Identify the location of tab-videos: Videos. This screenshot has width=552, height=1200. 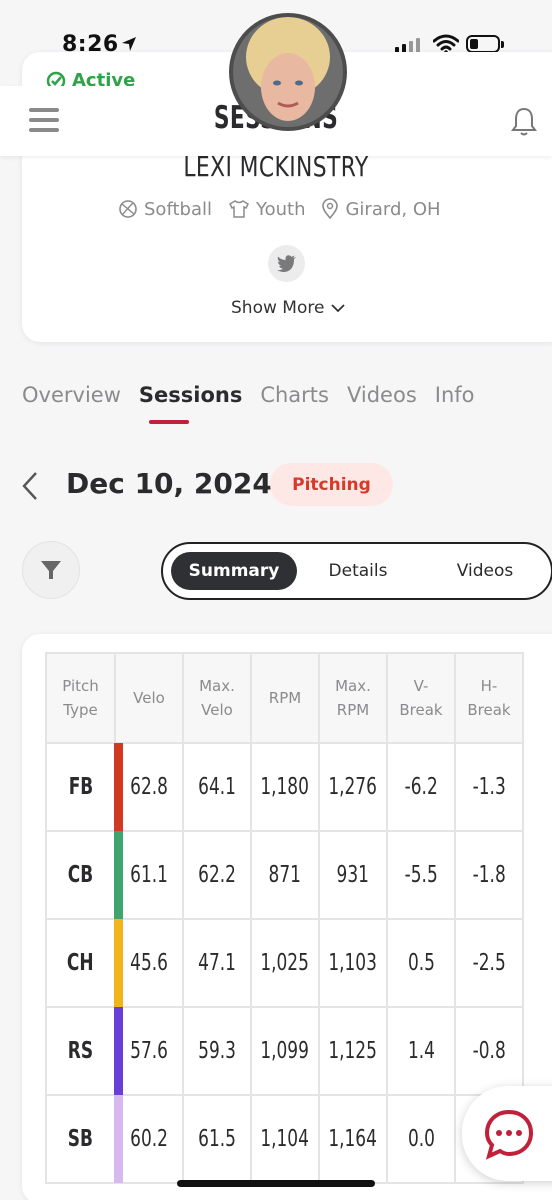
(382, 395).